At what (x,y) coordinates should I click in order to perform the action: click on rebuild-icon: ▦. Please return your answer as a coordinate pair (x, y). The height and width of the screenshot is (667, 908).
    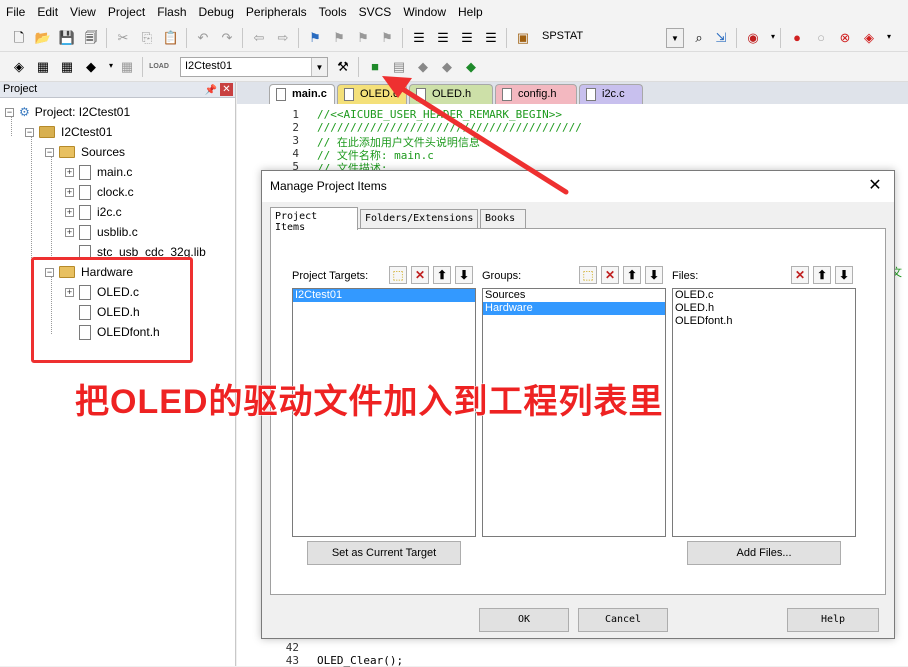
    Looking at the image, I should click on (67, 66).